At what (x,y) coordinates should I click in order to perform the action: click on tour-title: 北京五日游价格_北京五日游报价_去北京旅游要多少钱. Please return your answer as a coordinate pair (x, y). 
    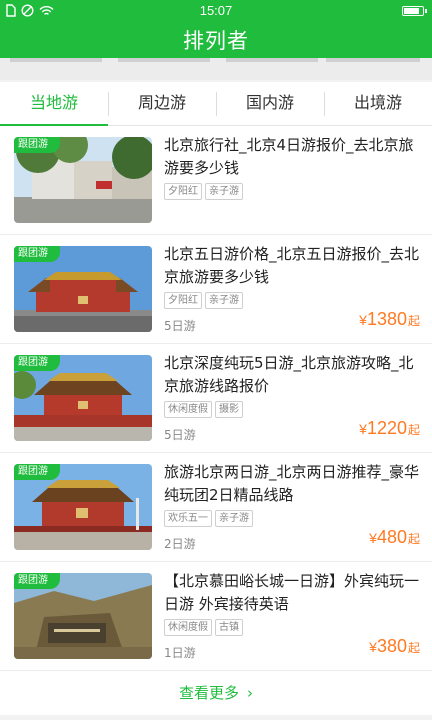
    Looking at the image, I should click on (293, 266).